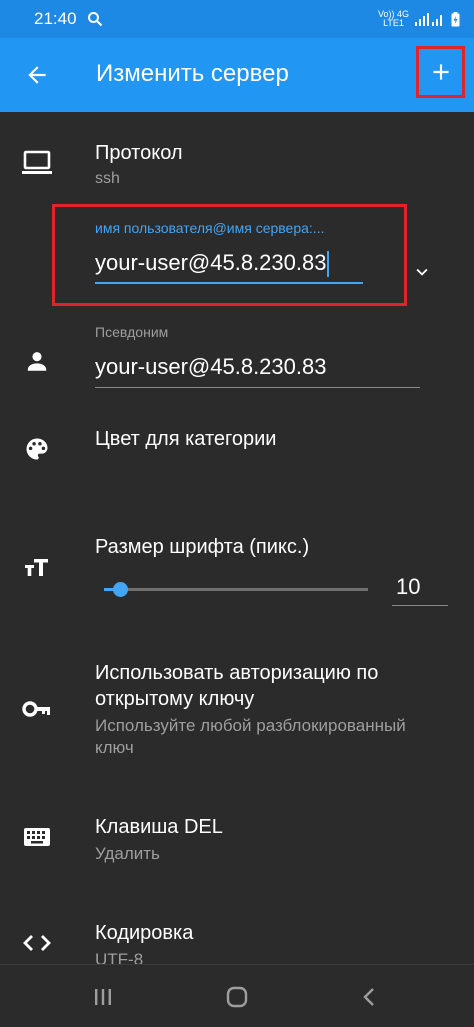 The height and width of the screenshot is (1027, 474). Describe the element at coordinates (428, 19) in the screenshot. I see `signal-icon` at that location.